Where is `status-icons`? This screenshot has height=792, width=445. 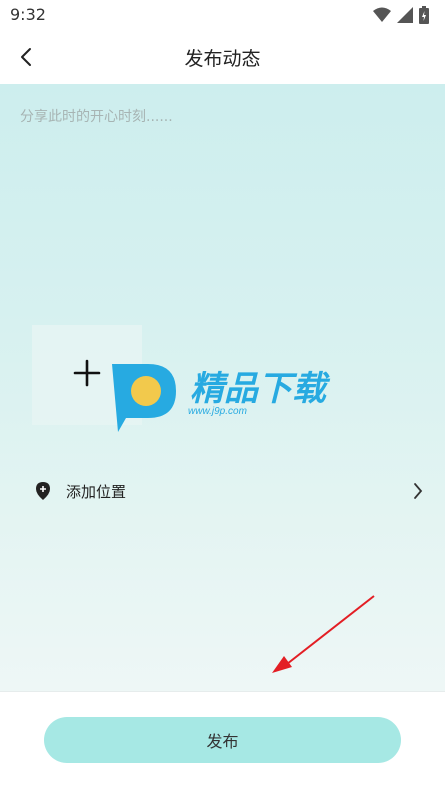 status-icons is located at coordinates (401, 15).